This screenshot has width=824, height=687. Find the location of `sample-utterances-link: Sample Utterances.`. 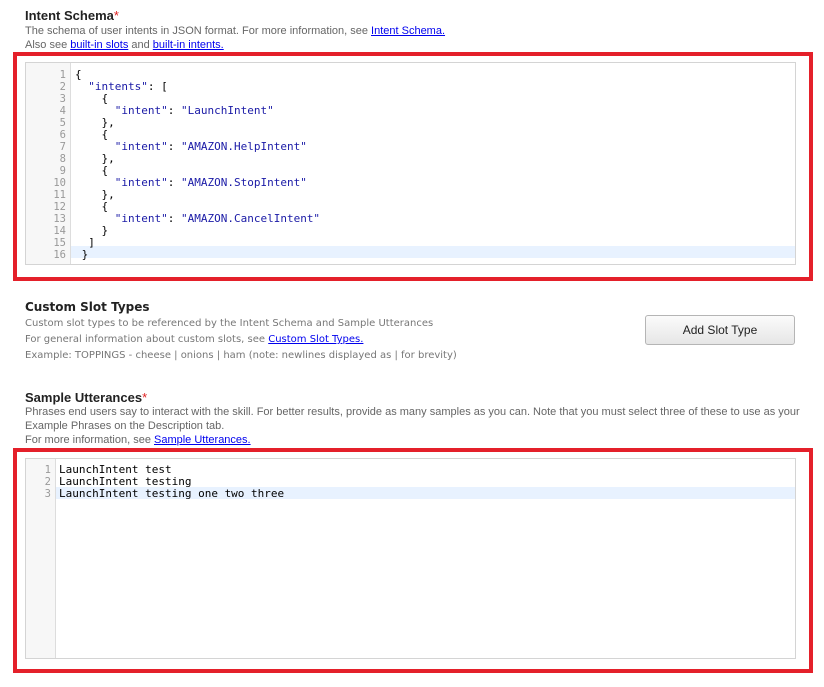

sample-utterances-link: Sample Utterances. is located at coordinates (202, 440).